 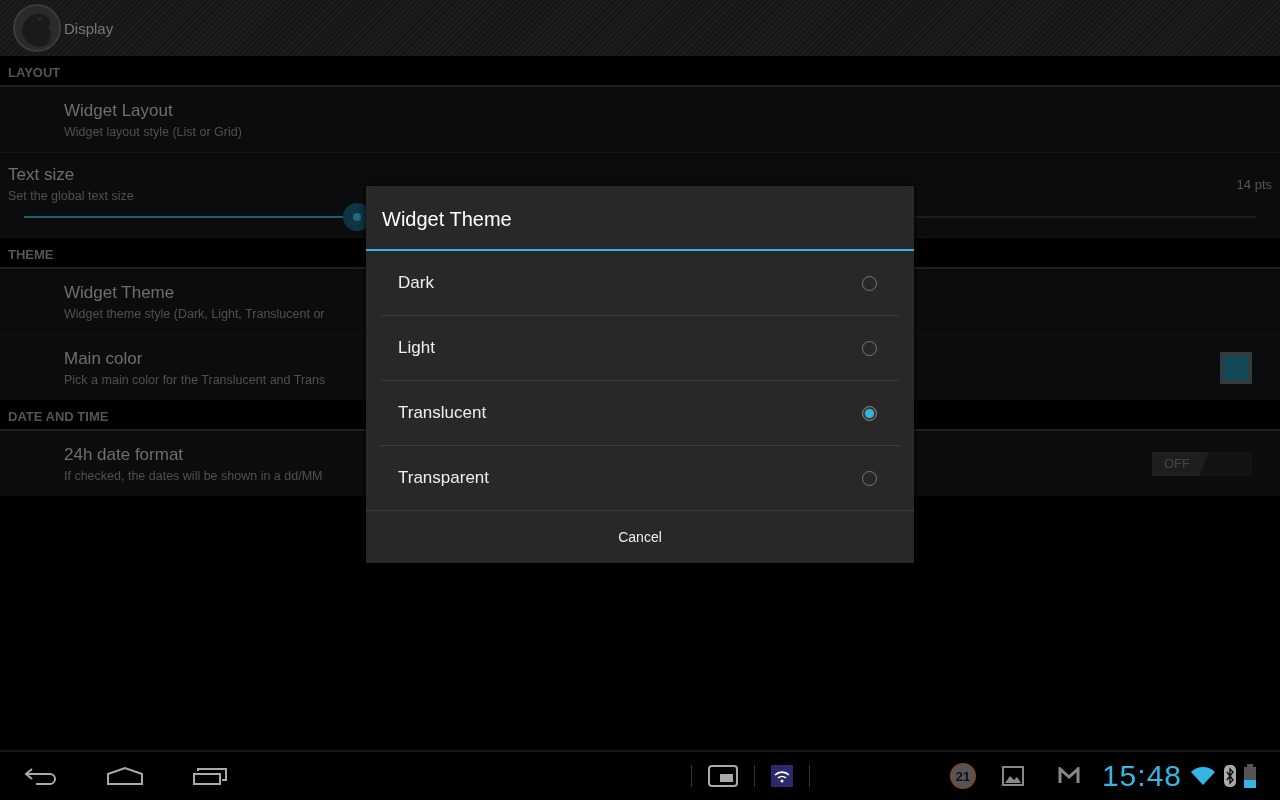 I want to click on setting-summary: Widget theme style (Dark, Light, Translucent or, so click(x=194, y=313).